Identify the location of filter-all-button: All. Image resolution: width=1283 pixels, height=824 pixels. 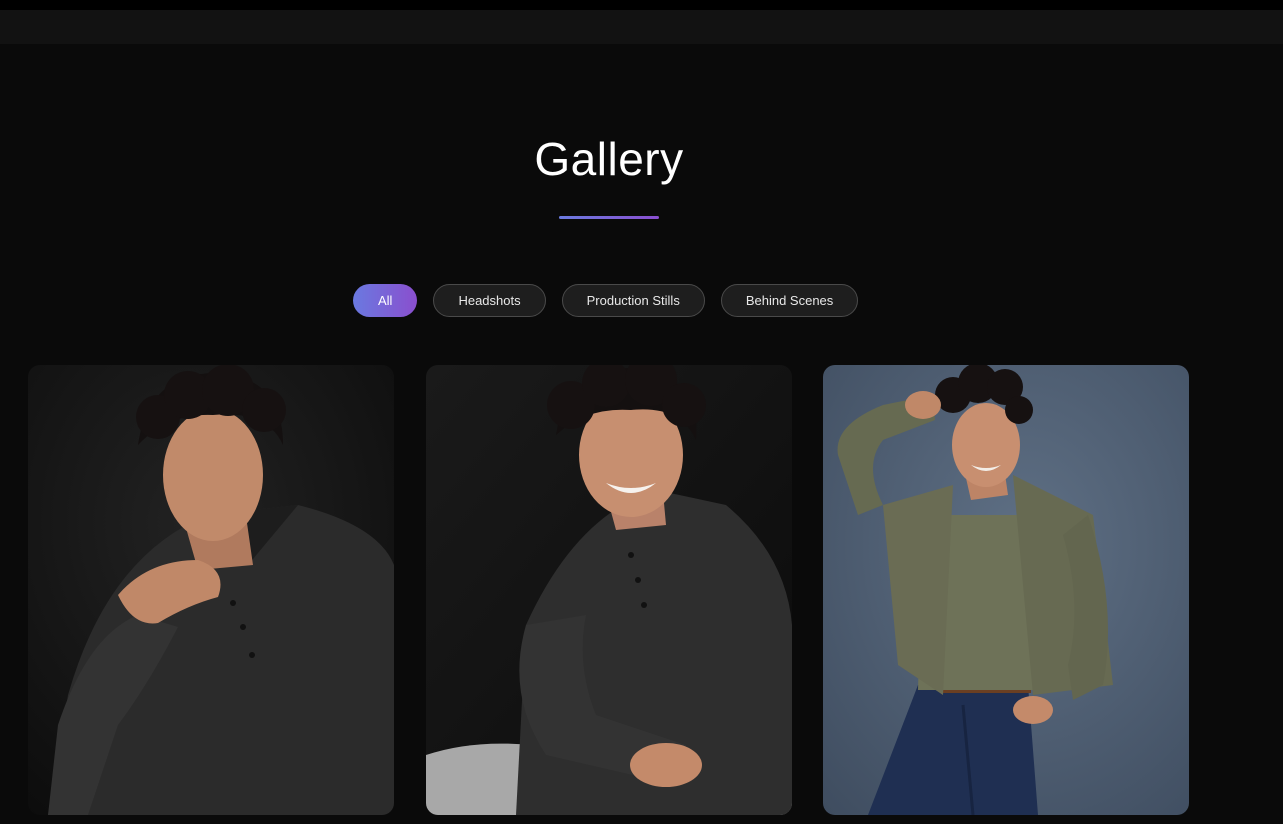
(385, 300).